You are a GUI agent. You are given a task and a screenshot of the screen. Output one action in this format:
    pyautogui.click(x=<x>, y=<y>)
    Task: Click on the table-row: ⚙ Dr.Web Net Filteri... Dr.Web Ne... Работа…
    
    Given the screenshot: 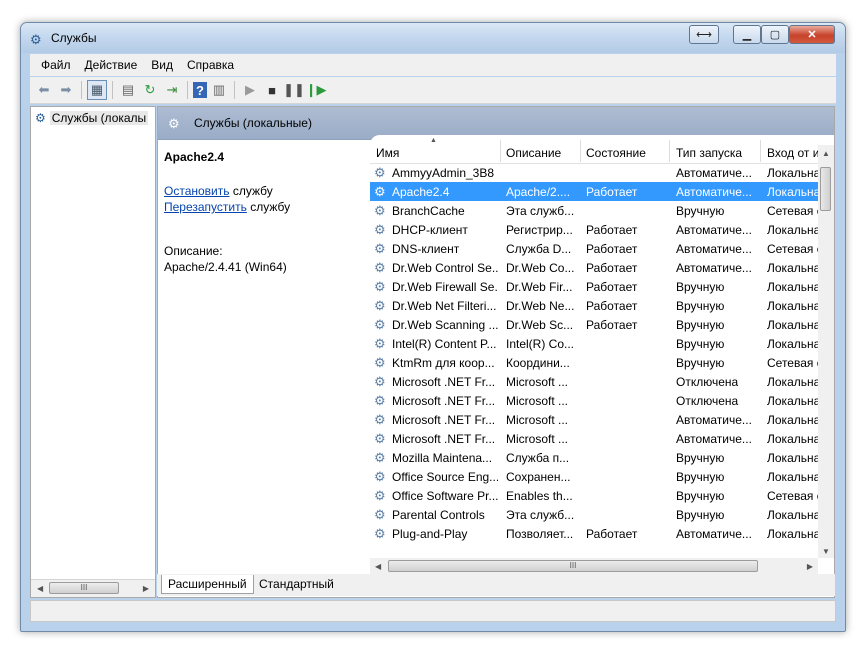 What is the action you would take?
    pyautogui.click(x=595, y=305)
    